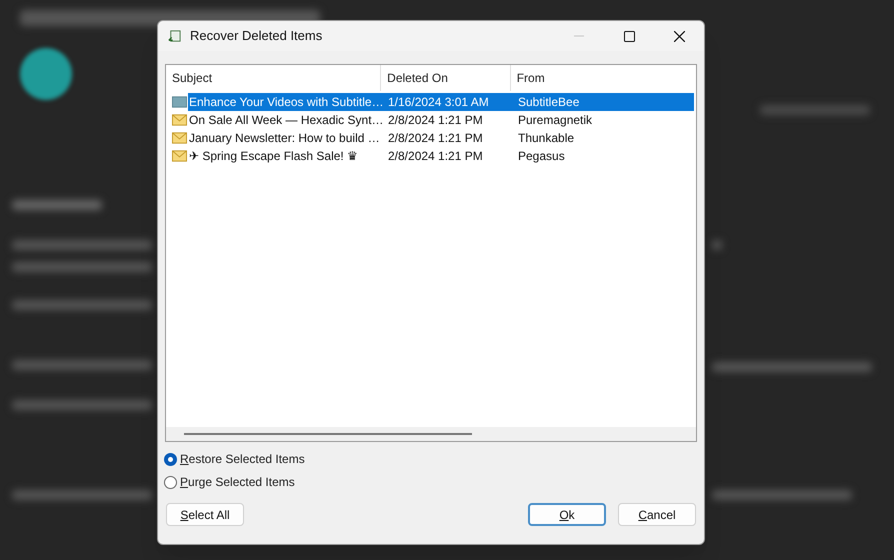  Describe the element at coordinates (205, 514) in the screenshot. I see `dialog-button: Select All` at that location.